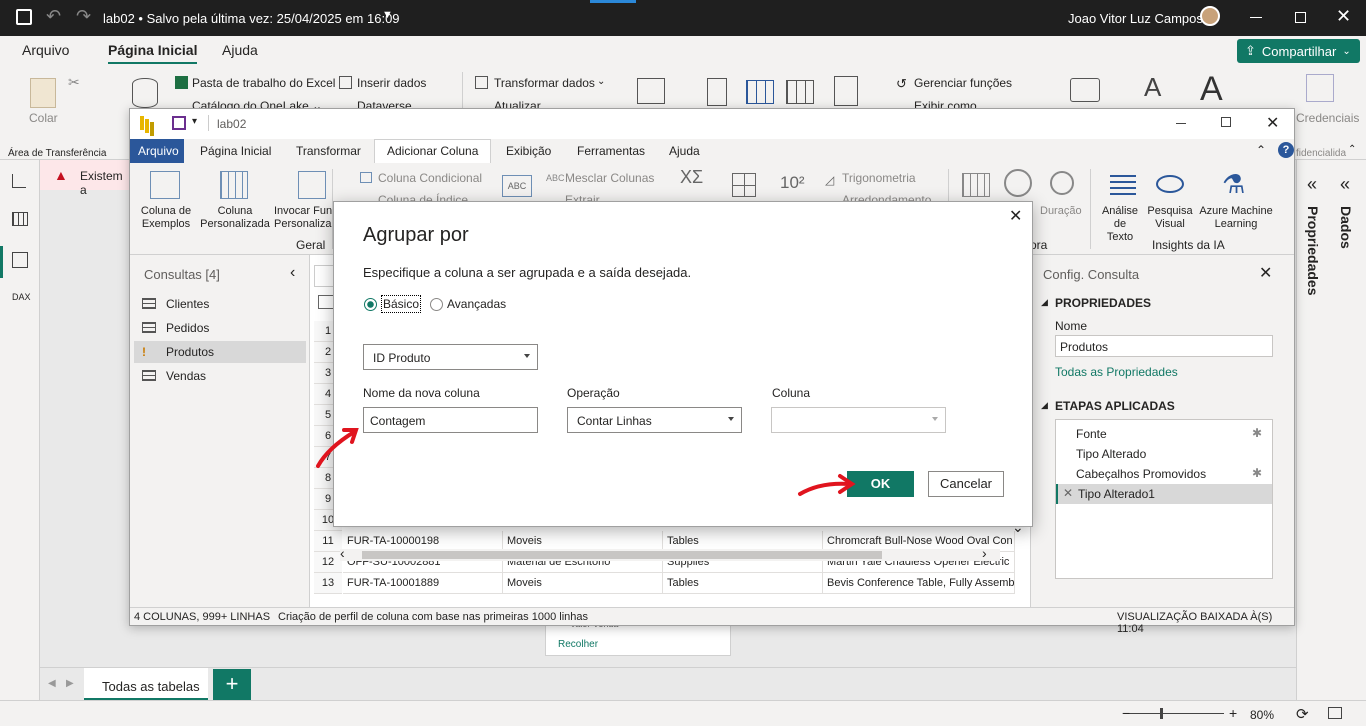 This screenshot has width=1366, height=726. Describe the element at coordinates (1298, 51) in the screenshot. I see `share-button: ⇪ Compartilhar ⌄` at that location.